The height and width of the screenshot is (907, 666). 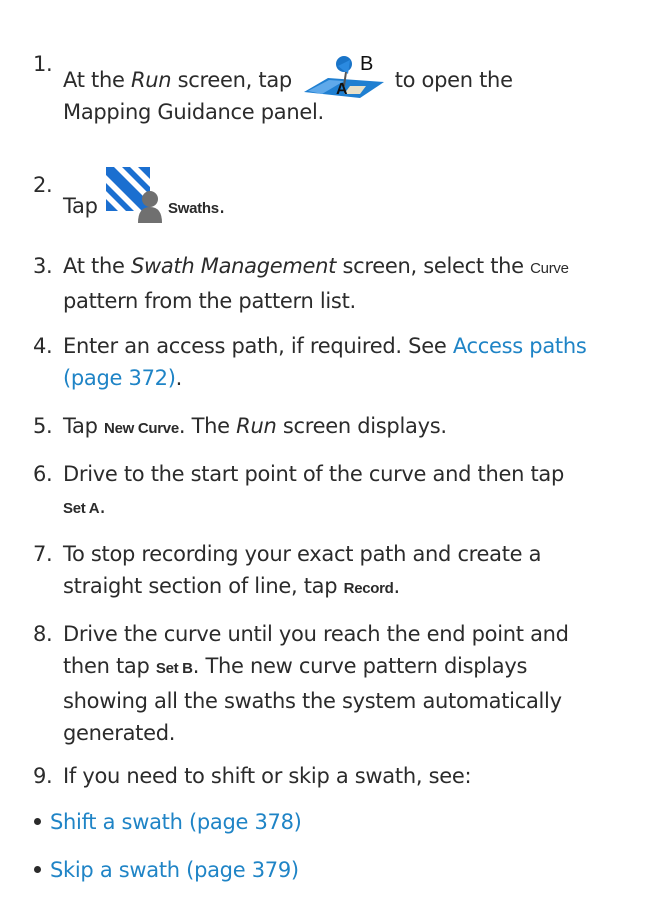 I want to click on curve-pattern-label: Curve, so click(x=549, y=268).